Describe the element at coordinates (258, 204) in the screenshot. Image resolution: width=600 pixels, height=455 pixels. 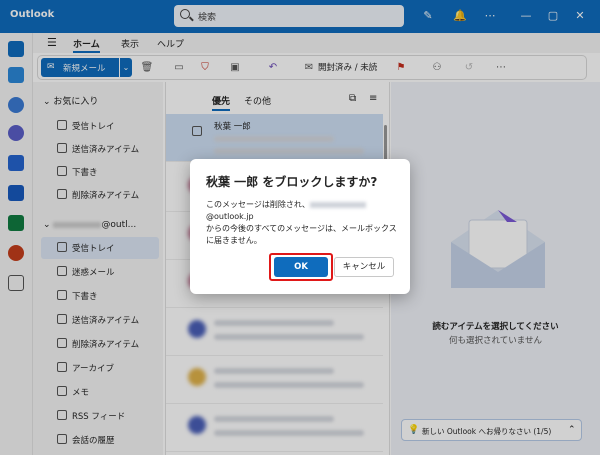
I see `dialog-message-part-1: このメッセージは削除され、` at that location.